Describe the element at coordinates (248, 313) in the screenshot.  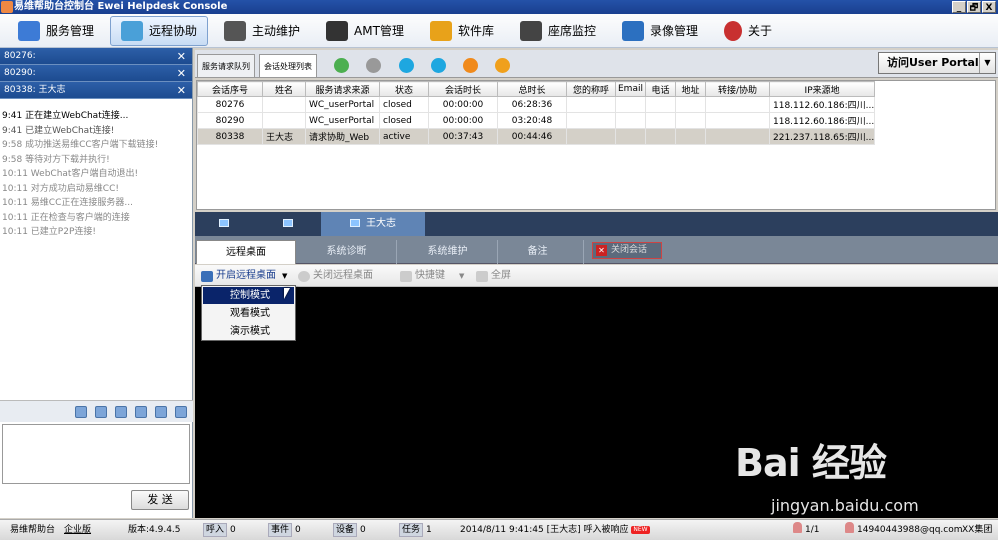
I see `menu-item-view-mode: 观看模式` at that location.